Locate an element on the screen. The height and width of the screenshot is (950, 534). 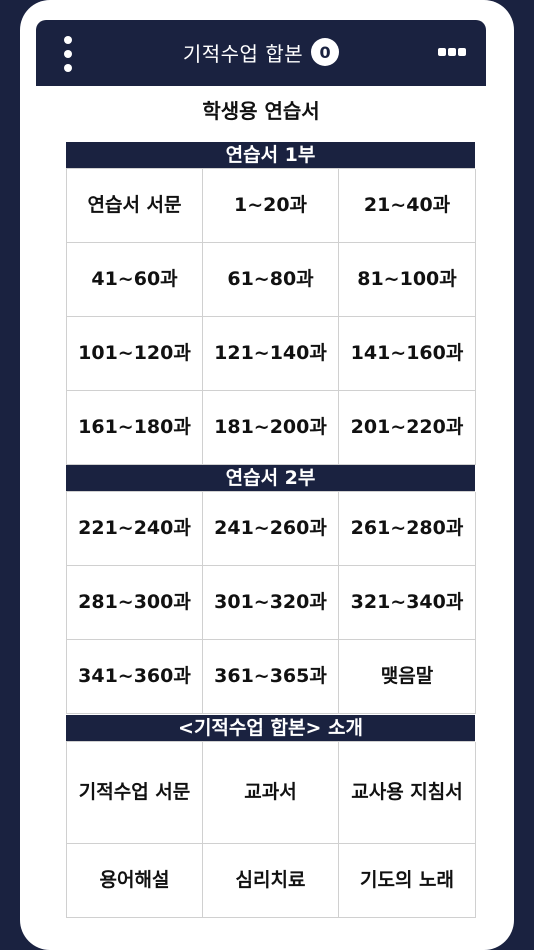
lesson-link: 81~100과 is located at coordinates (407, 280).